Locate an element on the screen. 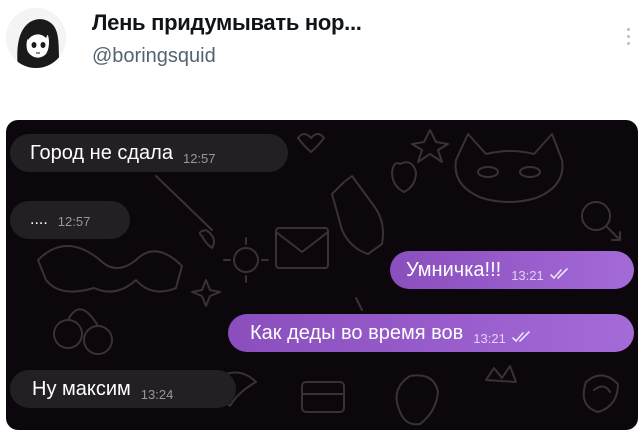 Image resolution: width=640 pixels, height=443 pixels. message-text: Как деды во время вов is located at coordinates (357, 332).